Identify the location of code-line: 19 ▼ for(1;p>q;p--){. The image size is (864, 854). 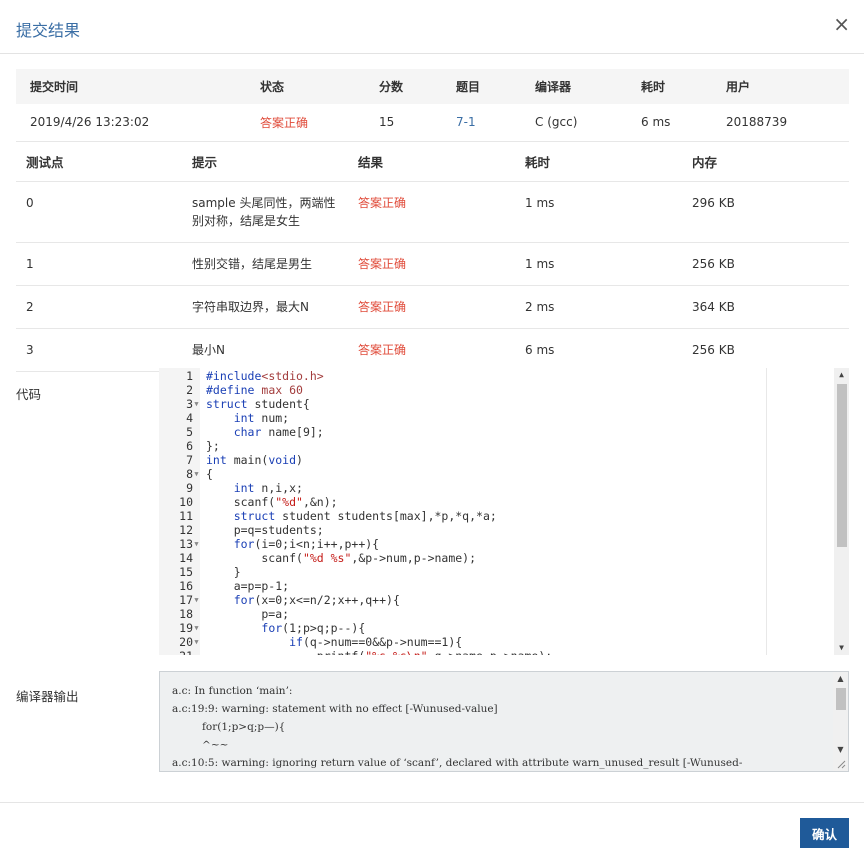
(462, 628).